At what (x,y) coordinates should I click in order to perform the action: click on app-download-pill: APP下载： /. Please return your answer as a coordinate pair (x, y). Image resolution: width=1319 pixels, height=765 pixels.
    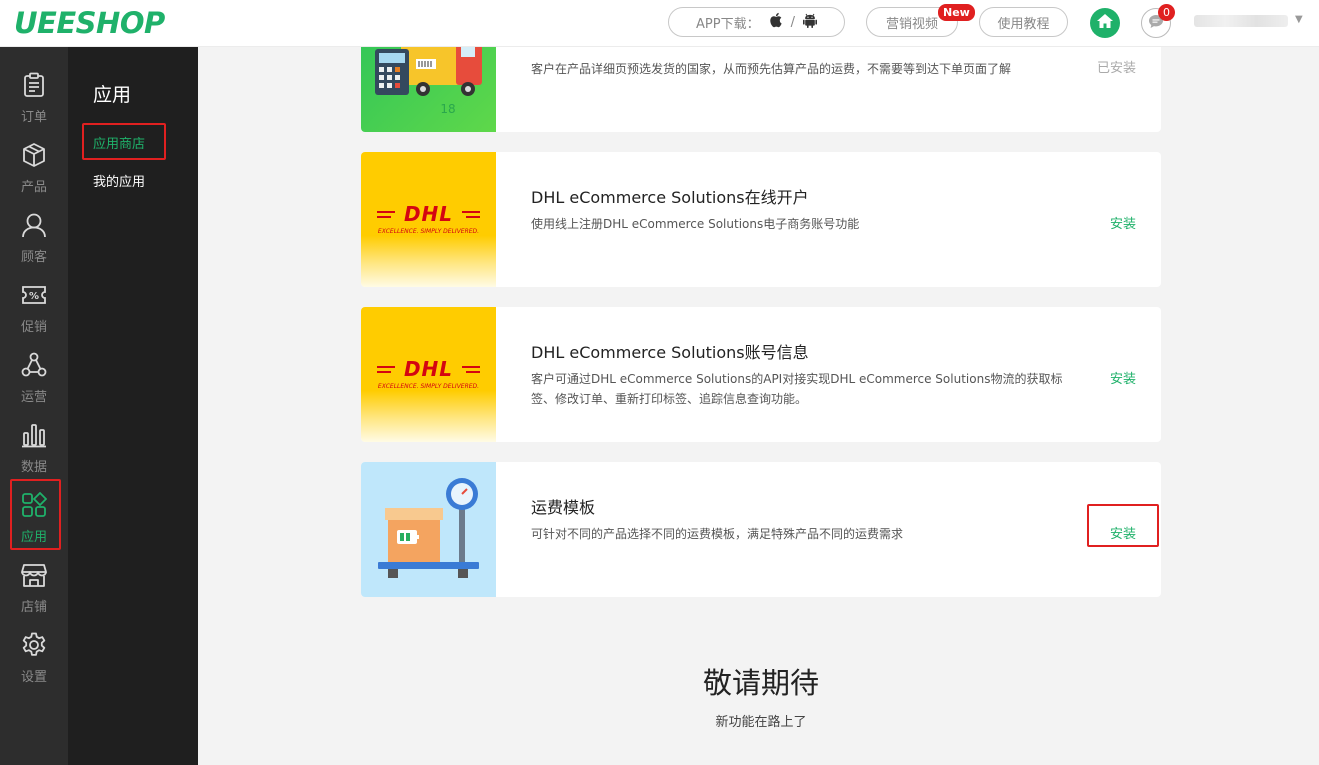
    Looking at the image, I should click on (756, 22).